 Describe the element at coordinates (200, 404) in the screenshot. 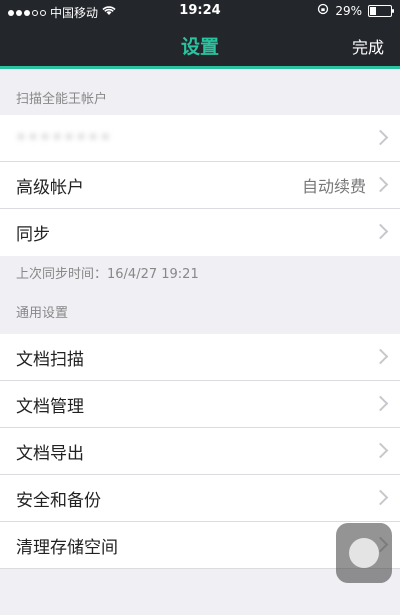

I see `document-manage-row: 文档管理` at that location.